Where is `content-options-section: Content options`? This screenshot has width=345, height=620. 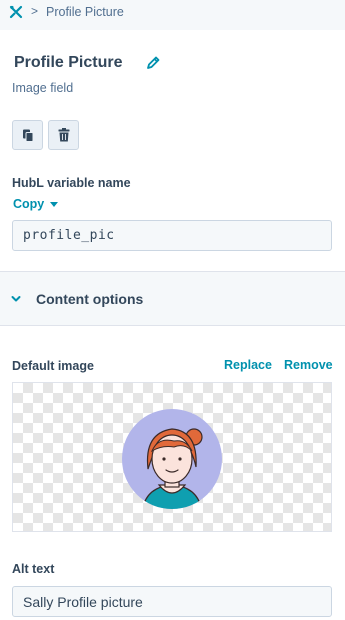
content-options-section: Content options is located at coordinates (172, 298).